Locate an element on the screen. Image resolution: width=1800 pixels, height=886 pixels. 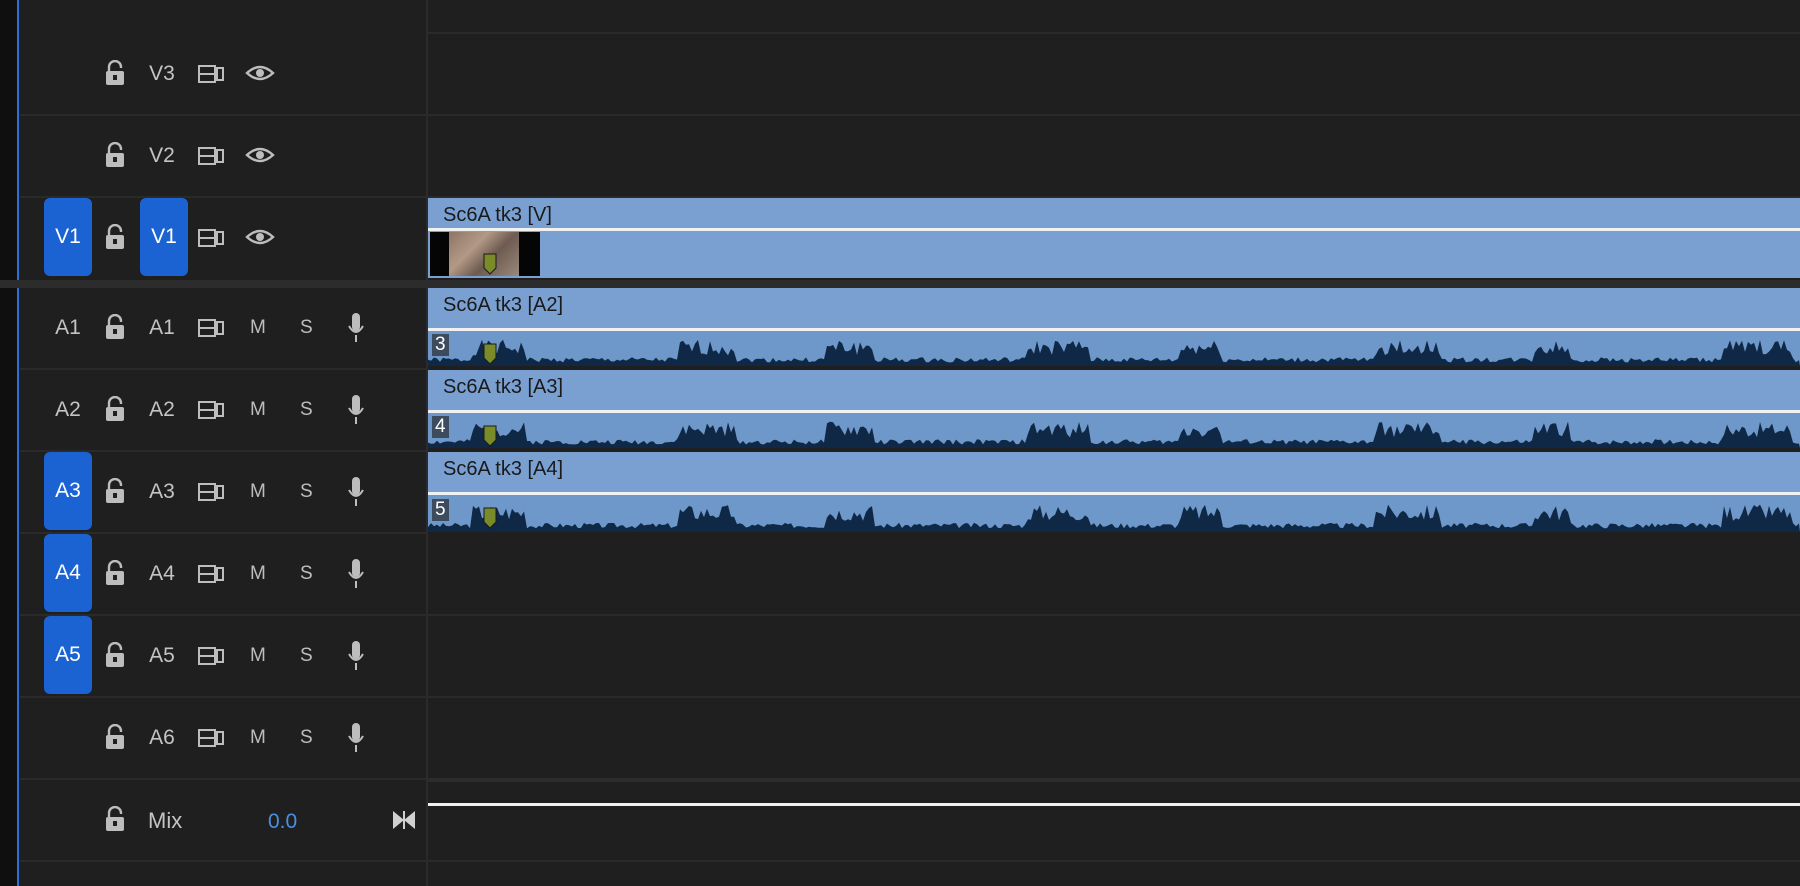
track-target-a6: A6 is located at coordinates (162, 738).